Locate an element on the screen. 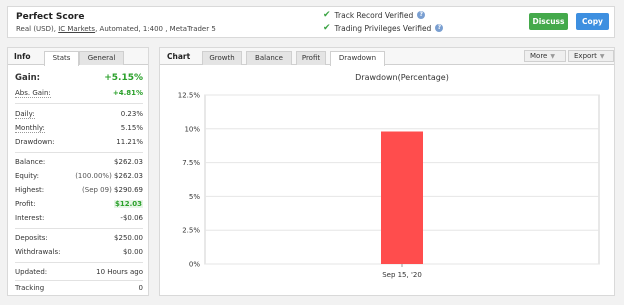 The image size is (624, 305). tab-stats: Stats is located at coordinates (61, 58).